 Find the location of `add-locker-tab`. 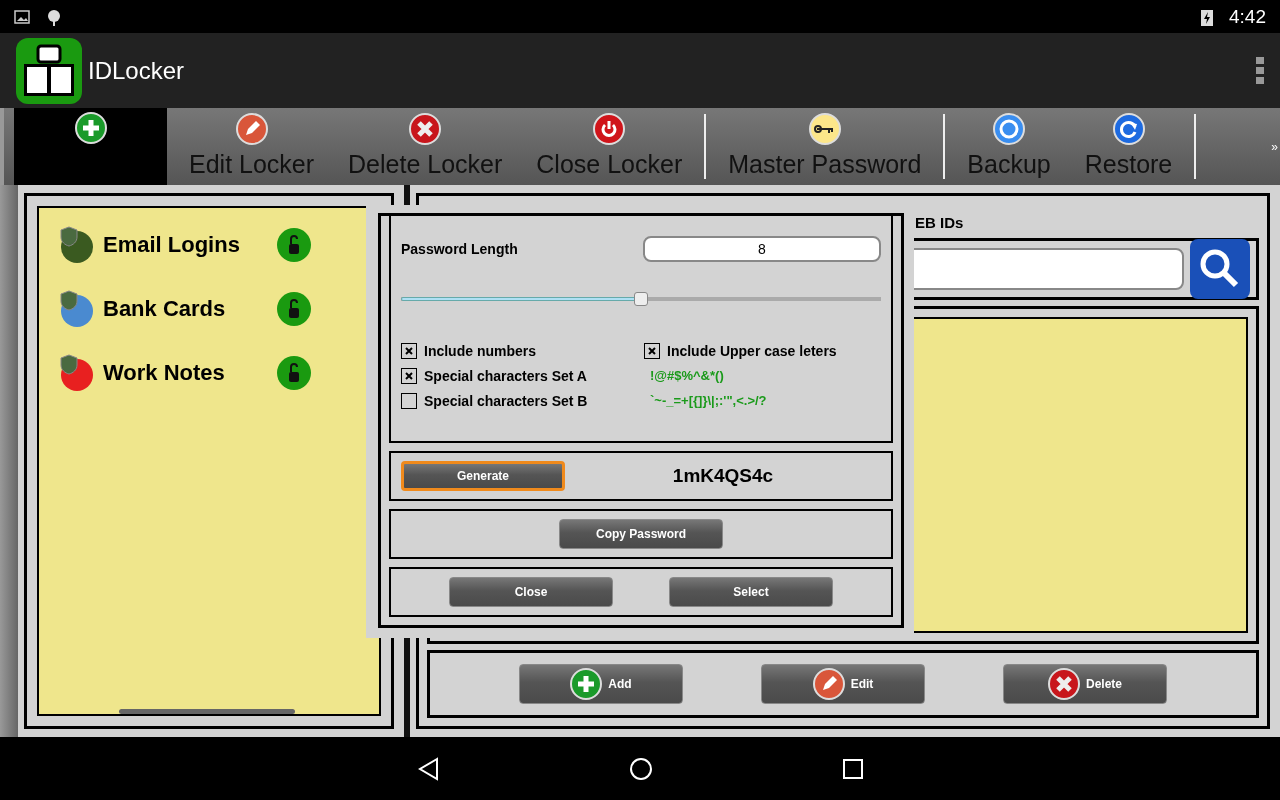

add-locker-tab is located at coordinates (90, 146).